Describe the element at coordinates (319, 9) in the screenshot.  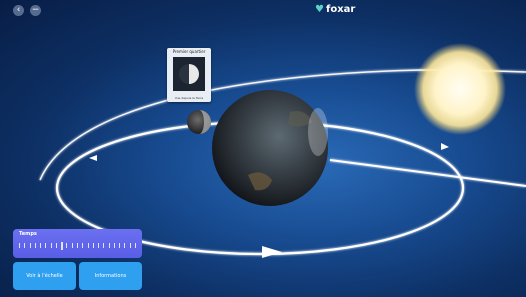
I see `heart-icon: ♥` at that location.